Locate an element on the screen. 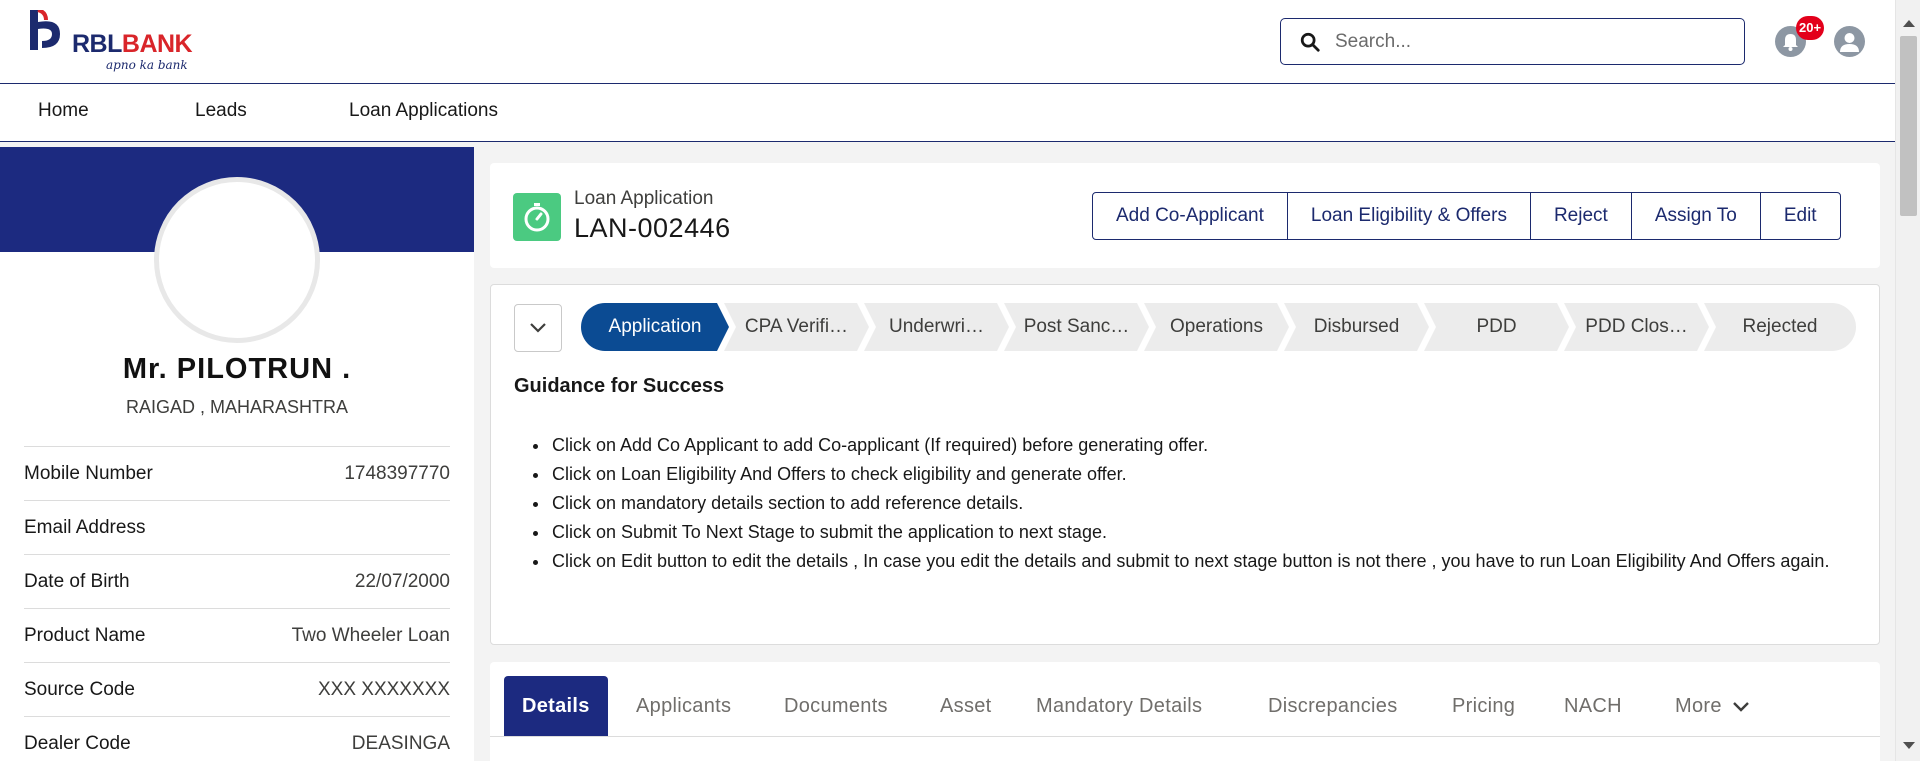  path-step-pdd: PDD is located at coordinates (1496, 327).